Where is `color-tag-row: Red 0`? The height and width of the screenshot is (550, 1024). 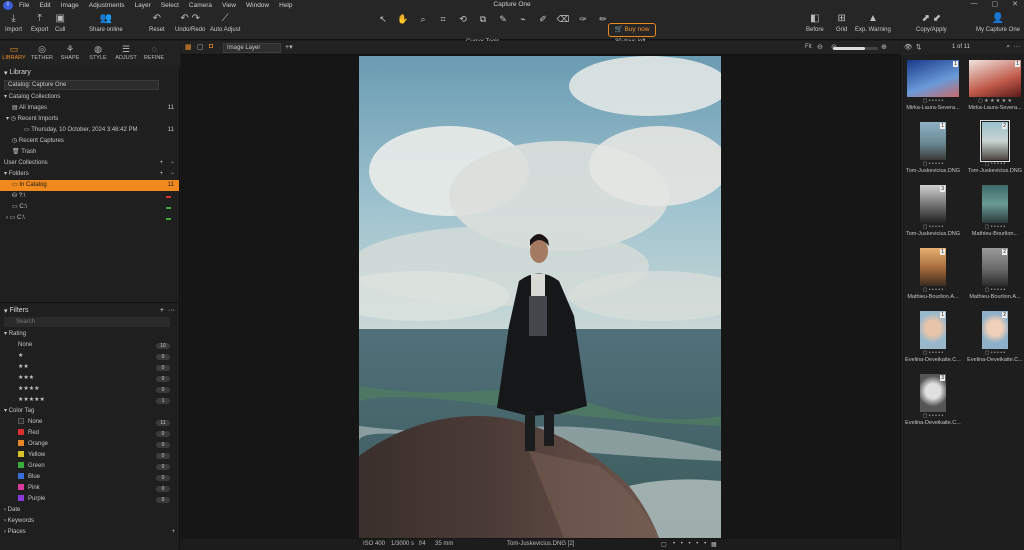
color-tag-row: Red 0 is located at coordinates (90, 433).